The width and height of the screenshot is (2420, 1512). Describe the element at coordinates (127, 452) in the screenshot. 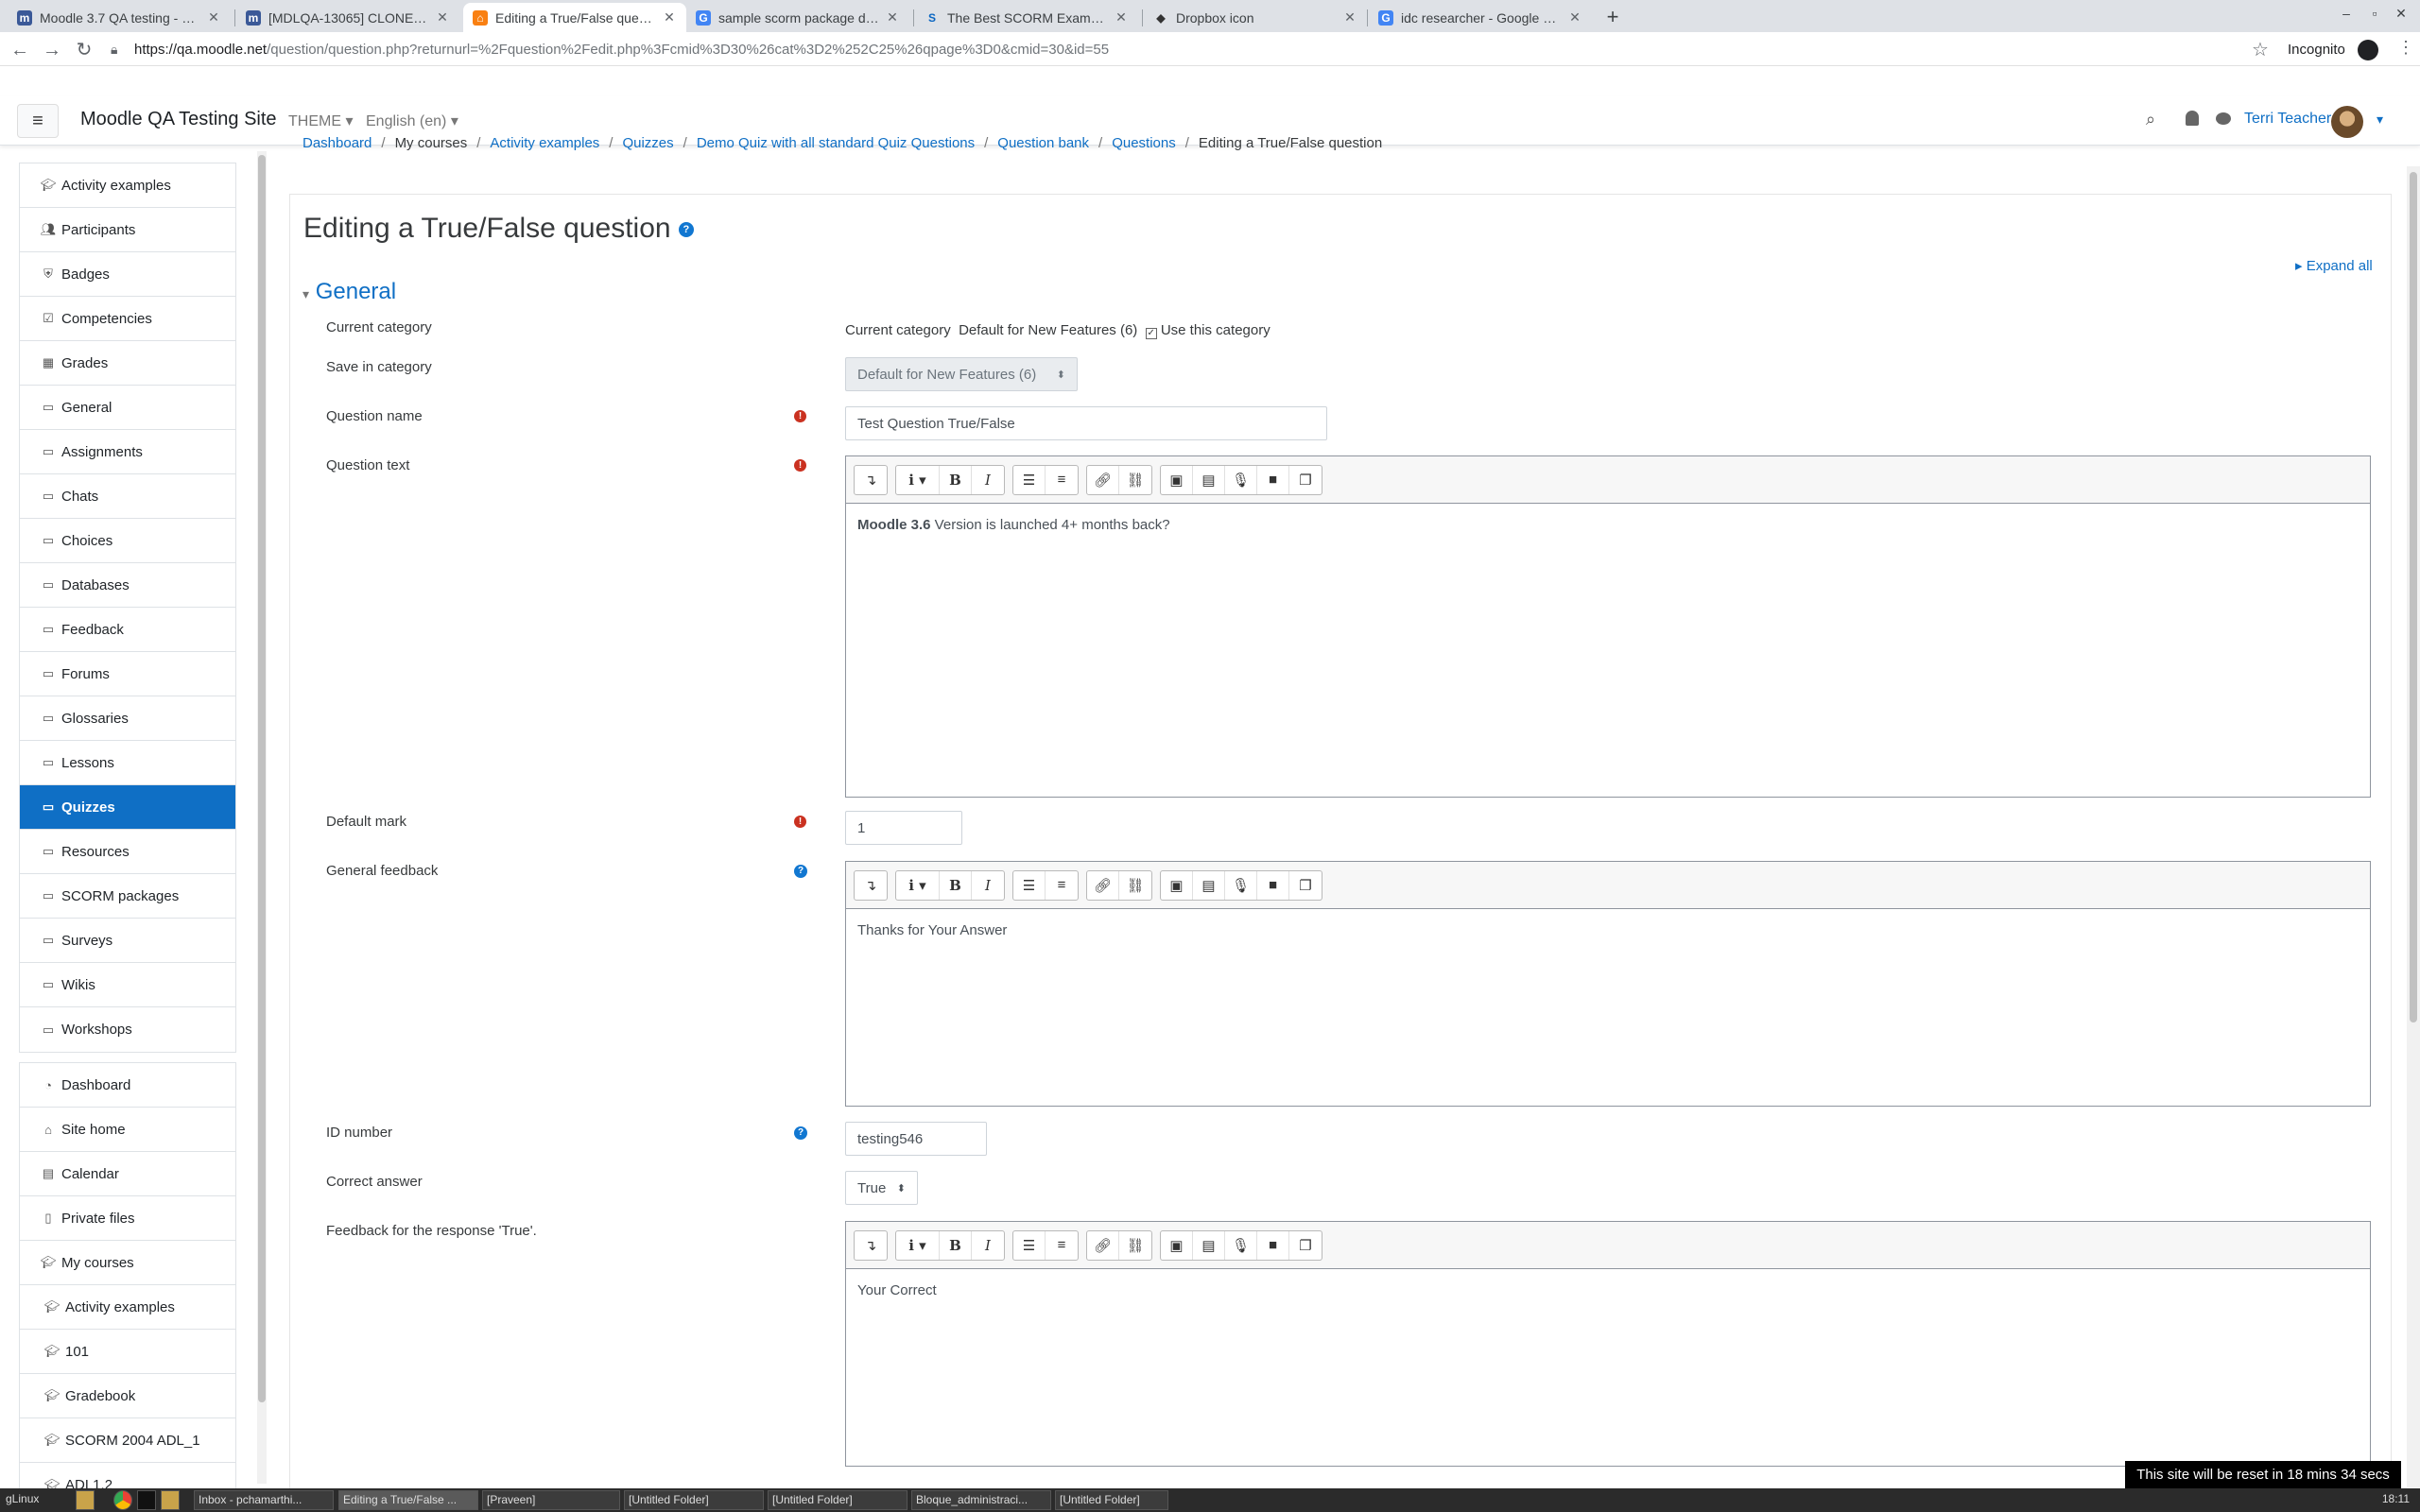

I see `sidebar-item-assignments: ▭ Assignments` at that location.